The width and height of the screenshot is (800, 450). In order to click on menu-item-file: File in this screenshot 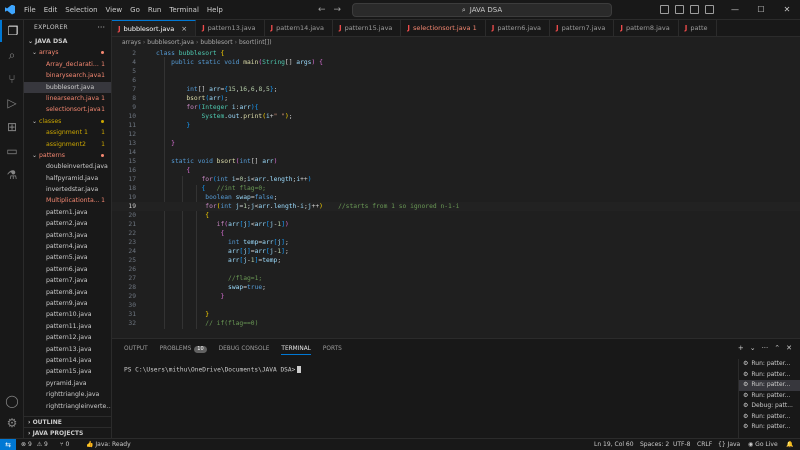, I will do `click(30, 10)`.